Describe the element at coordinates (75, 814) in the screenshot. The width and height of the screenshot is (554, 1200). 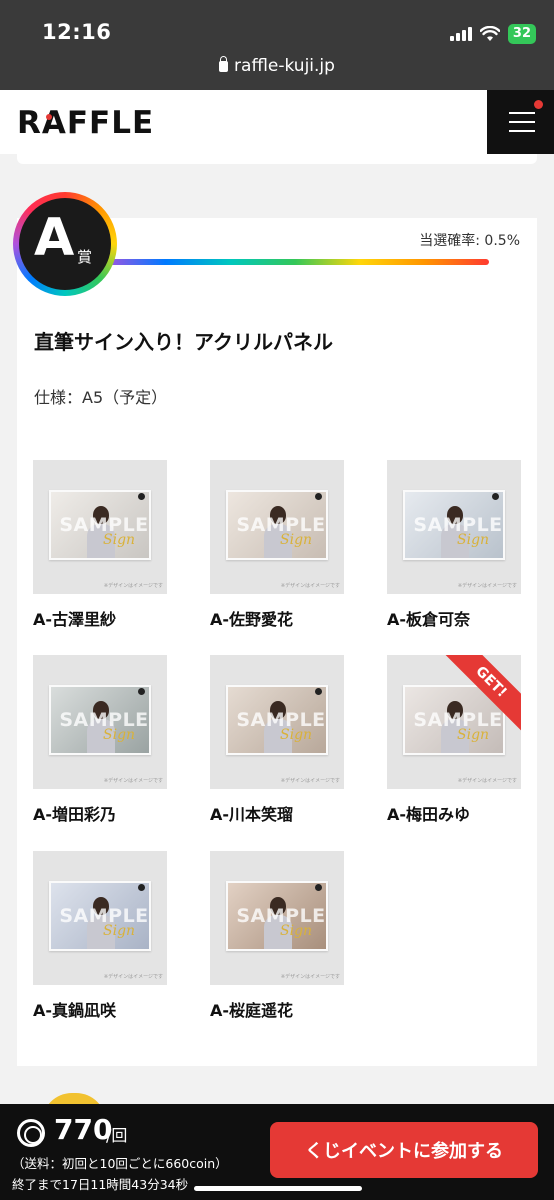
I see `prize-item-label: A-増田彩乃` at that location.